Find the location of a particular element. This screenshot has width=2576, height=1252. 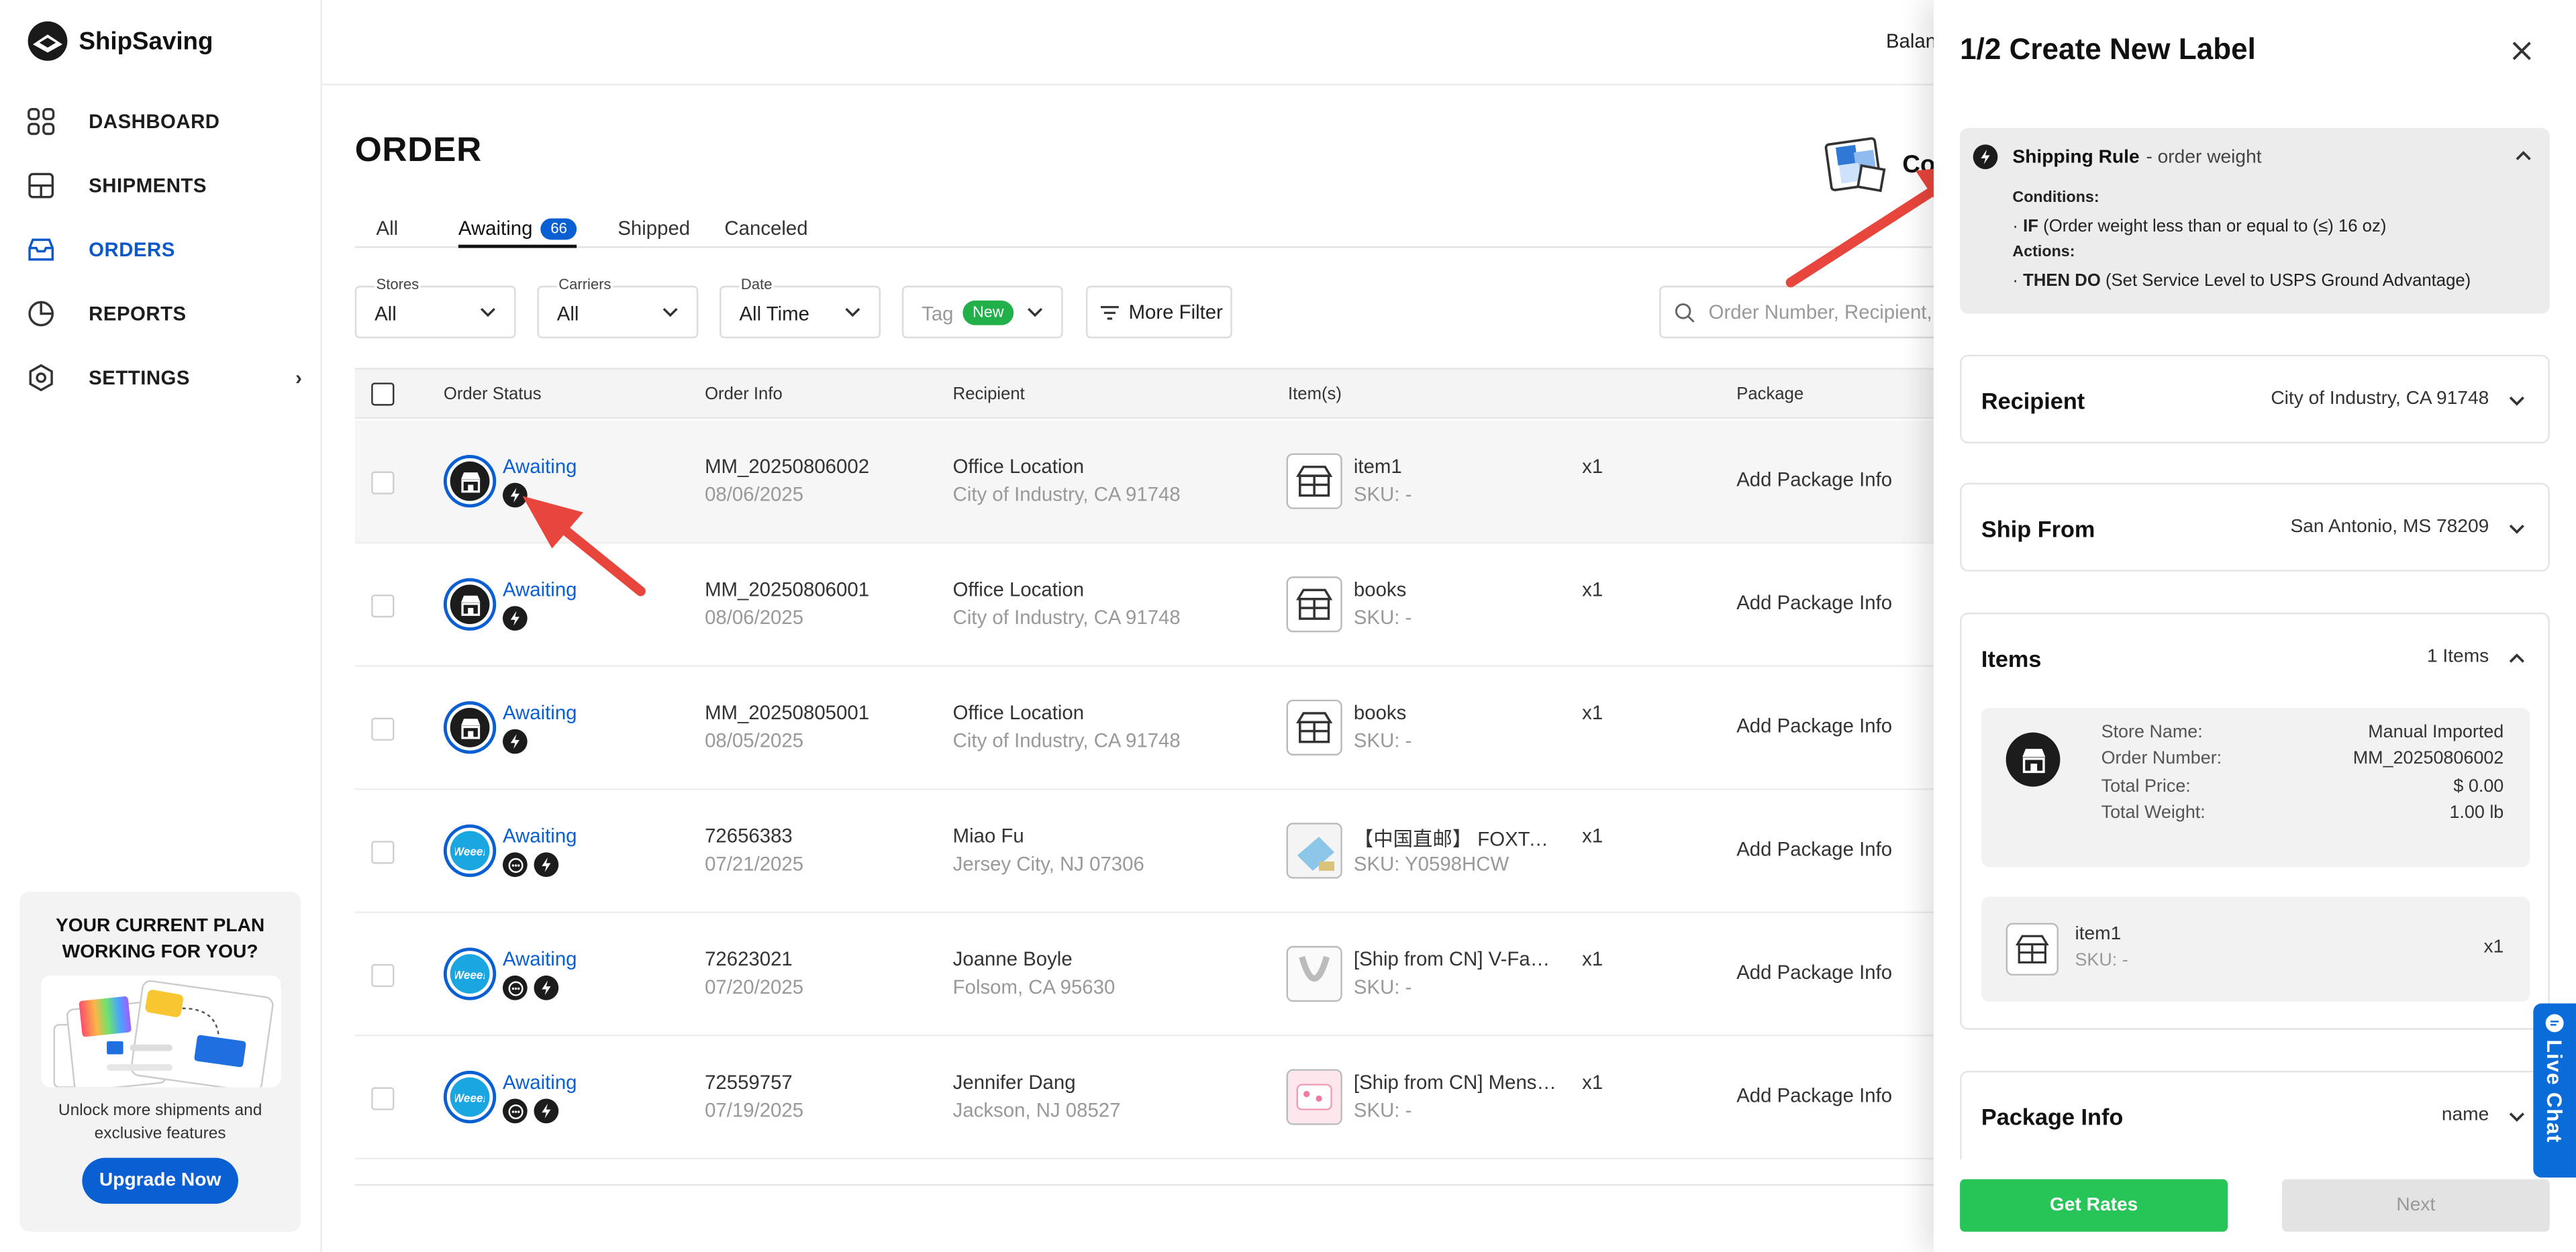

logo-text: ShipSaving is located at coordinates (146, 41).